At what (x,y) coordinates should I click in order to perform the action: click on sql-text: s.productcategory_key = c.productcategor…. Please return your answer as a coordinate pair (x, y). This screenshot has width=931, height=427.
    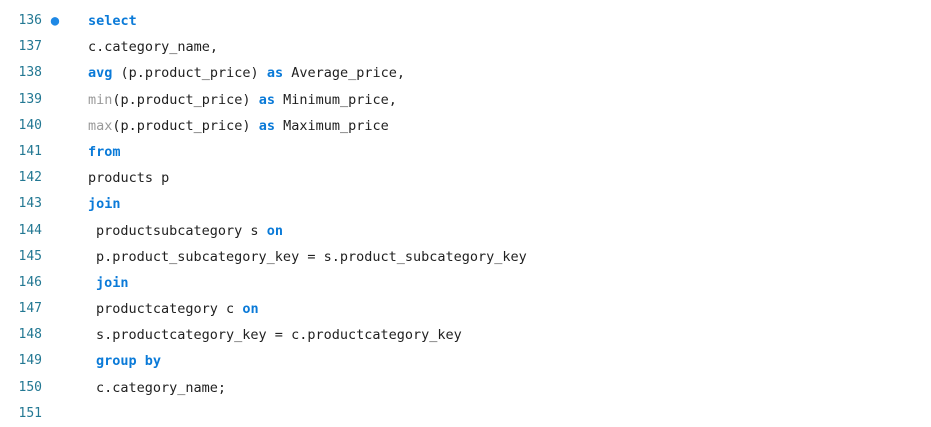
    Looking at the image, I should click on (279, 335).